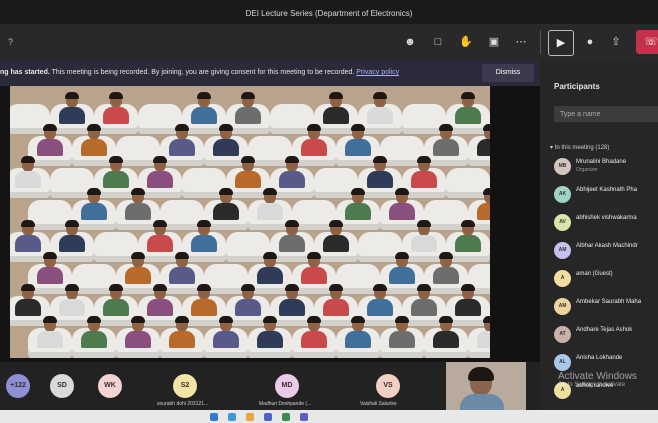  What do you see at coordinates (606, 167) in the screenshot?
I see `participant-list-item: MB Mrunalini Bhadane Organizer` at bounding box center [606, 167].